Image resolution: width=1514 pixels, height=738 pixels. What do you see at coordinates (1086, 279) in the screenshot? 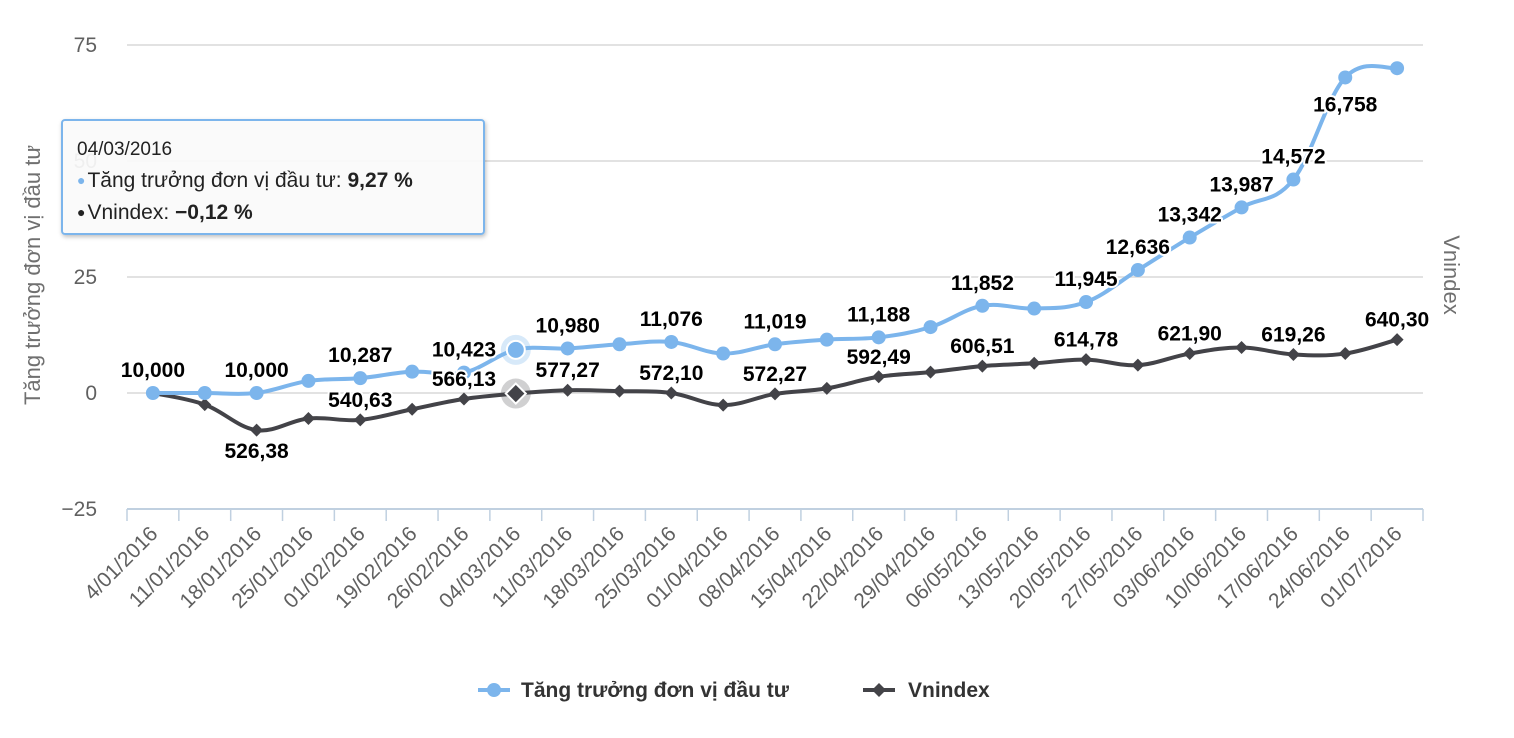
I see `growth-data-label: 11,945` at bounding box center [1086, 279].